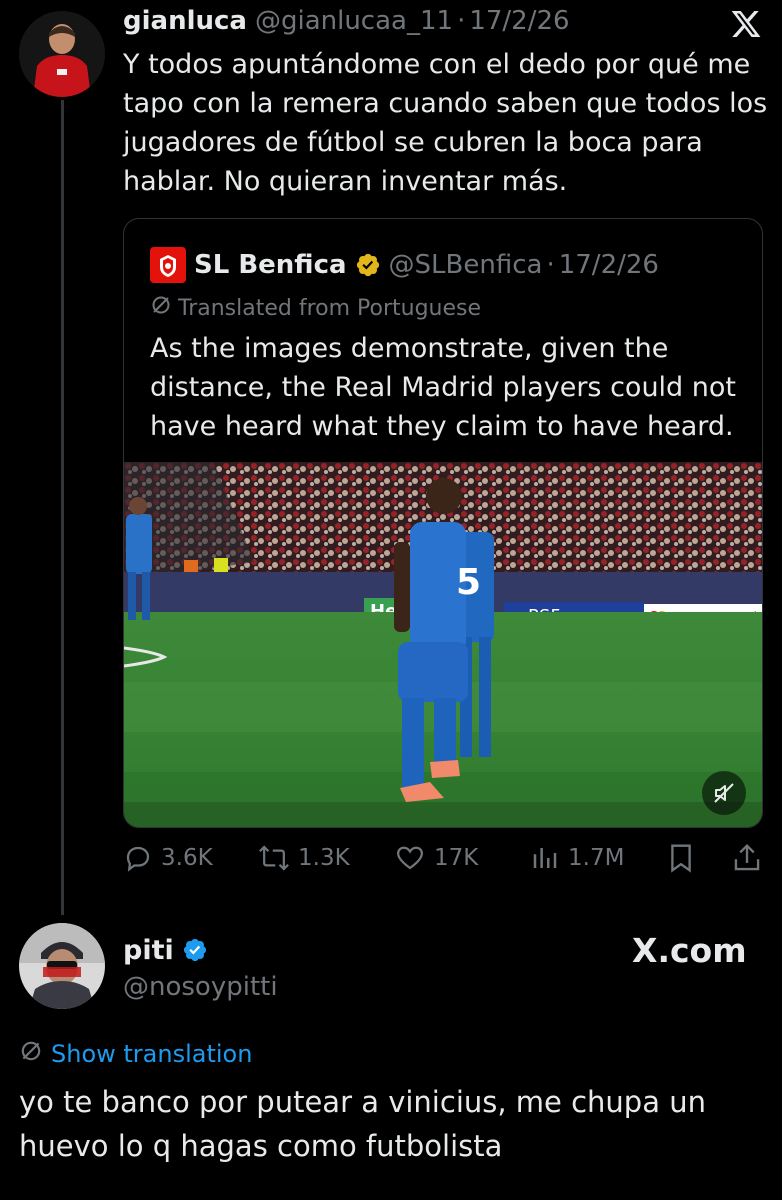 The image size is (782, 1200). Describe the element at coordinates (468, 582) in the screenshot. I see `shirt-number: 5` at that location.